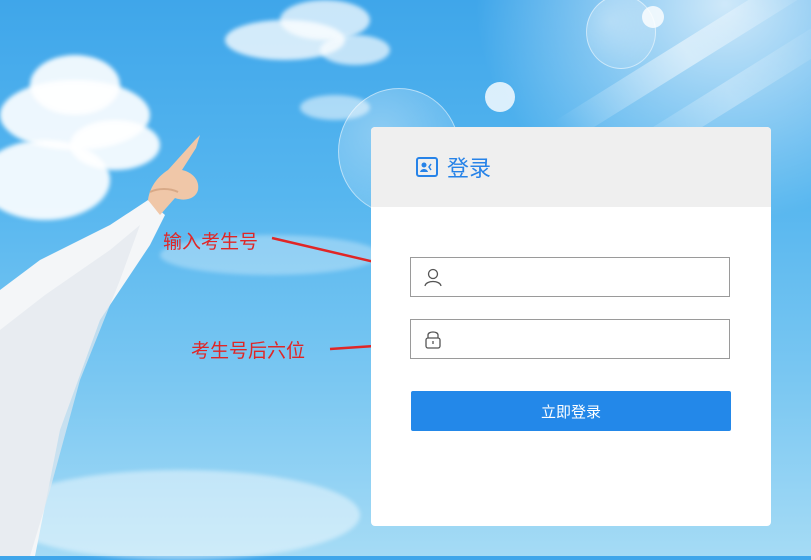 This screenshot has width=811, height=560. What do you see at coordinates (589, 278) in the screenshot?
I see `username-input` at bounding box center [589, 278].